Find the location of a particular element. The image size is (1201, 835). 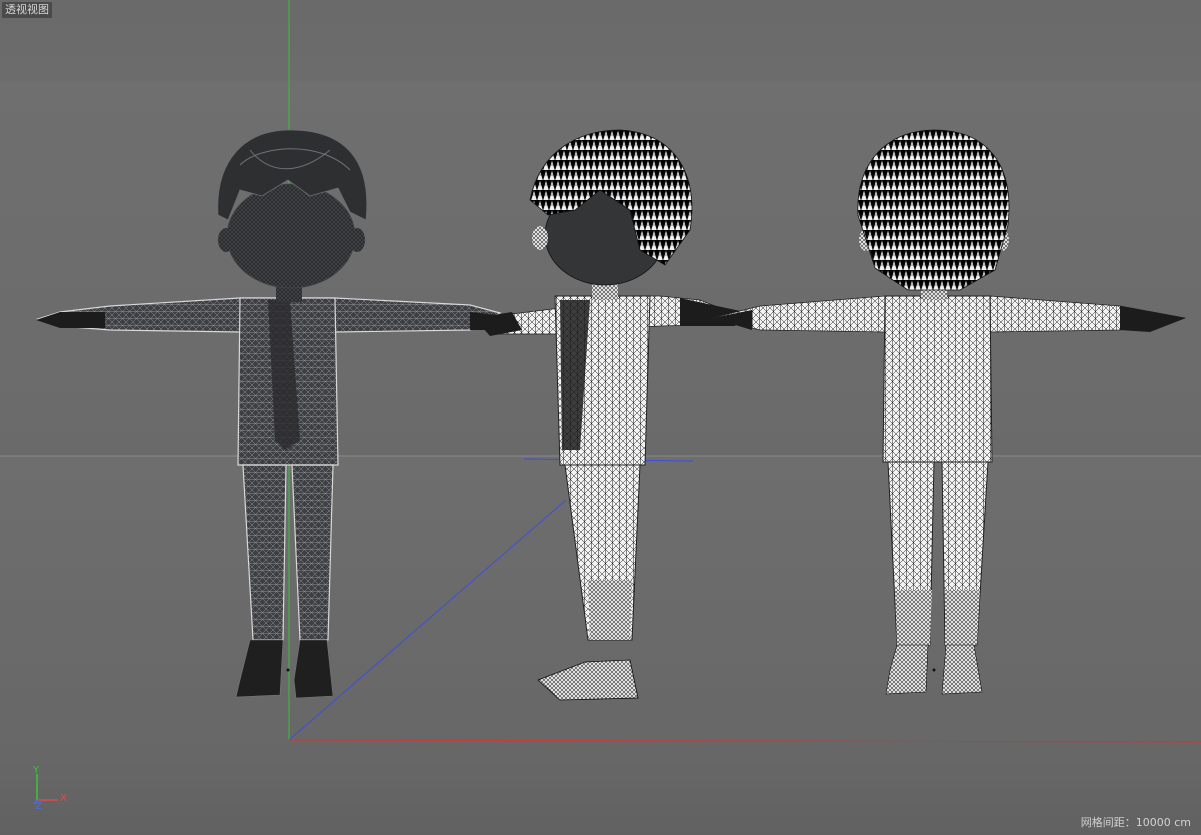

viewport-name-label: 透视视图 is located at coordinates (27, 10).